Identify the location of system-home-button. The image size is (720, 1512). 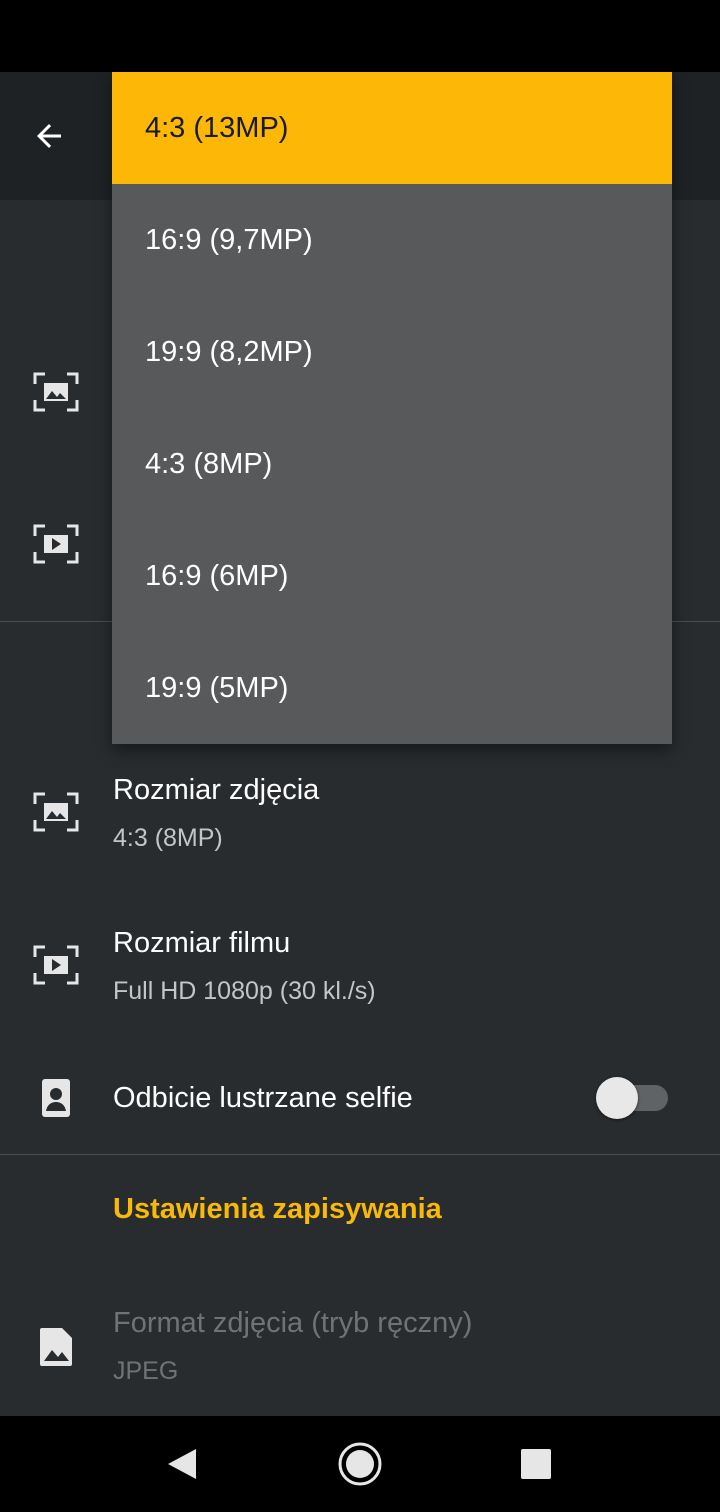
(360, 1464).